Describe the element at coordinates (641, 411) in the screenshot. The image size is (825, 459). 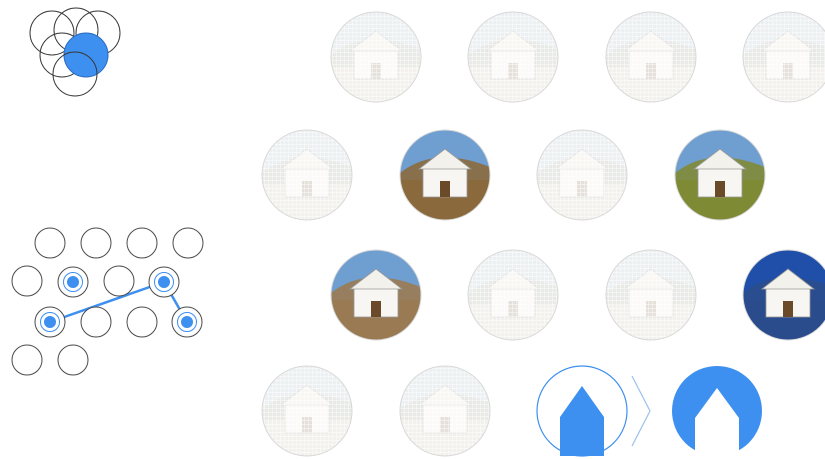
I see `chevron-right-icon` at that location.